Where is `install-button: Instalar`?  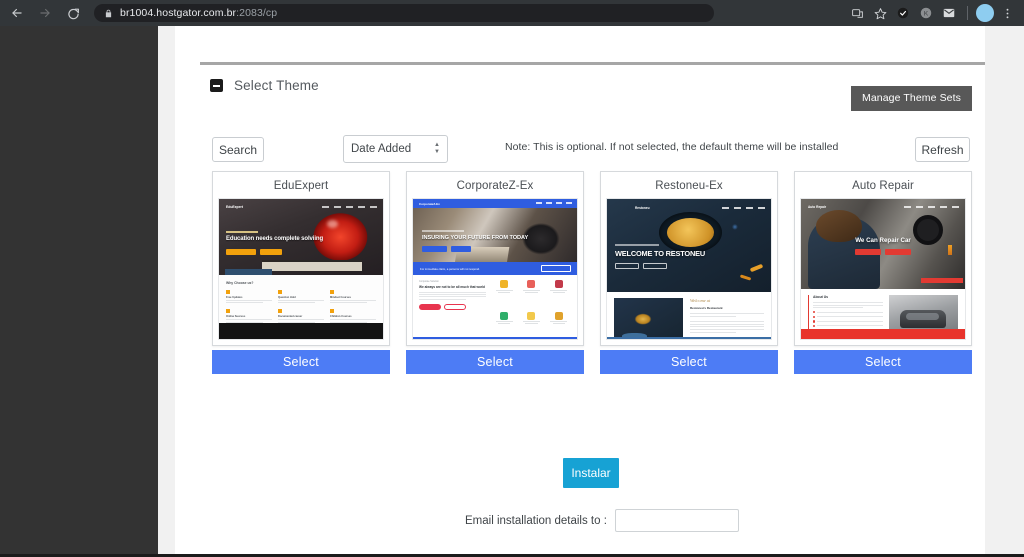 install-button: Instalar is located at coordinates (591, 473).